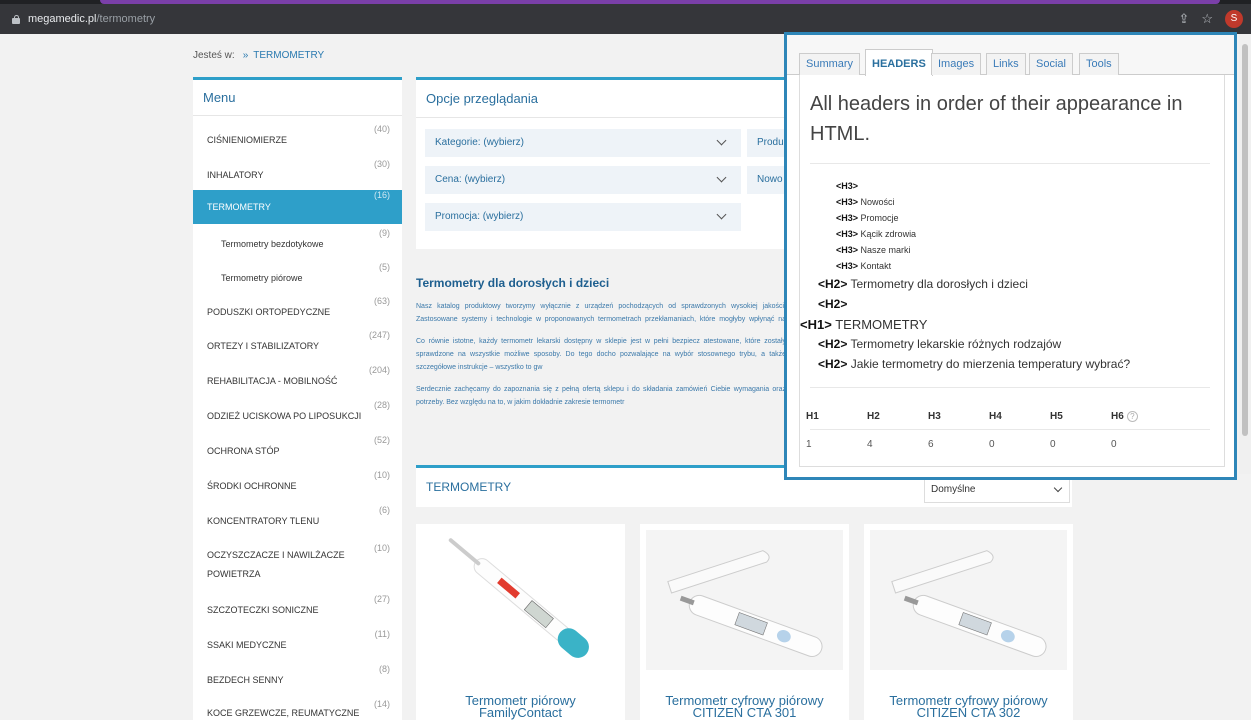 This screenshot has width=1251, height=720. What do you see at coordinates (263, 609) in the screenshot?
I see `menu-item-label: SZCZOTECZKI SONICZNE` at bounding box center [263, 609].